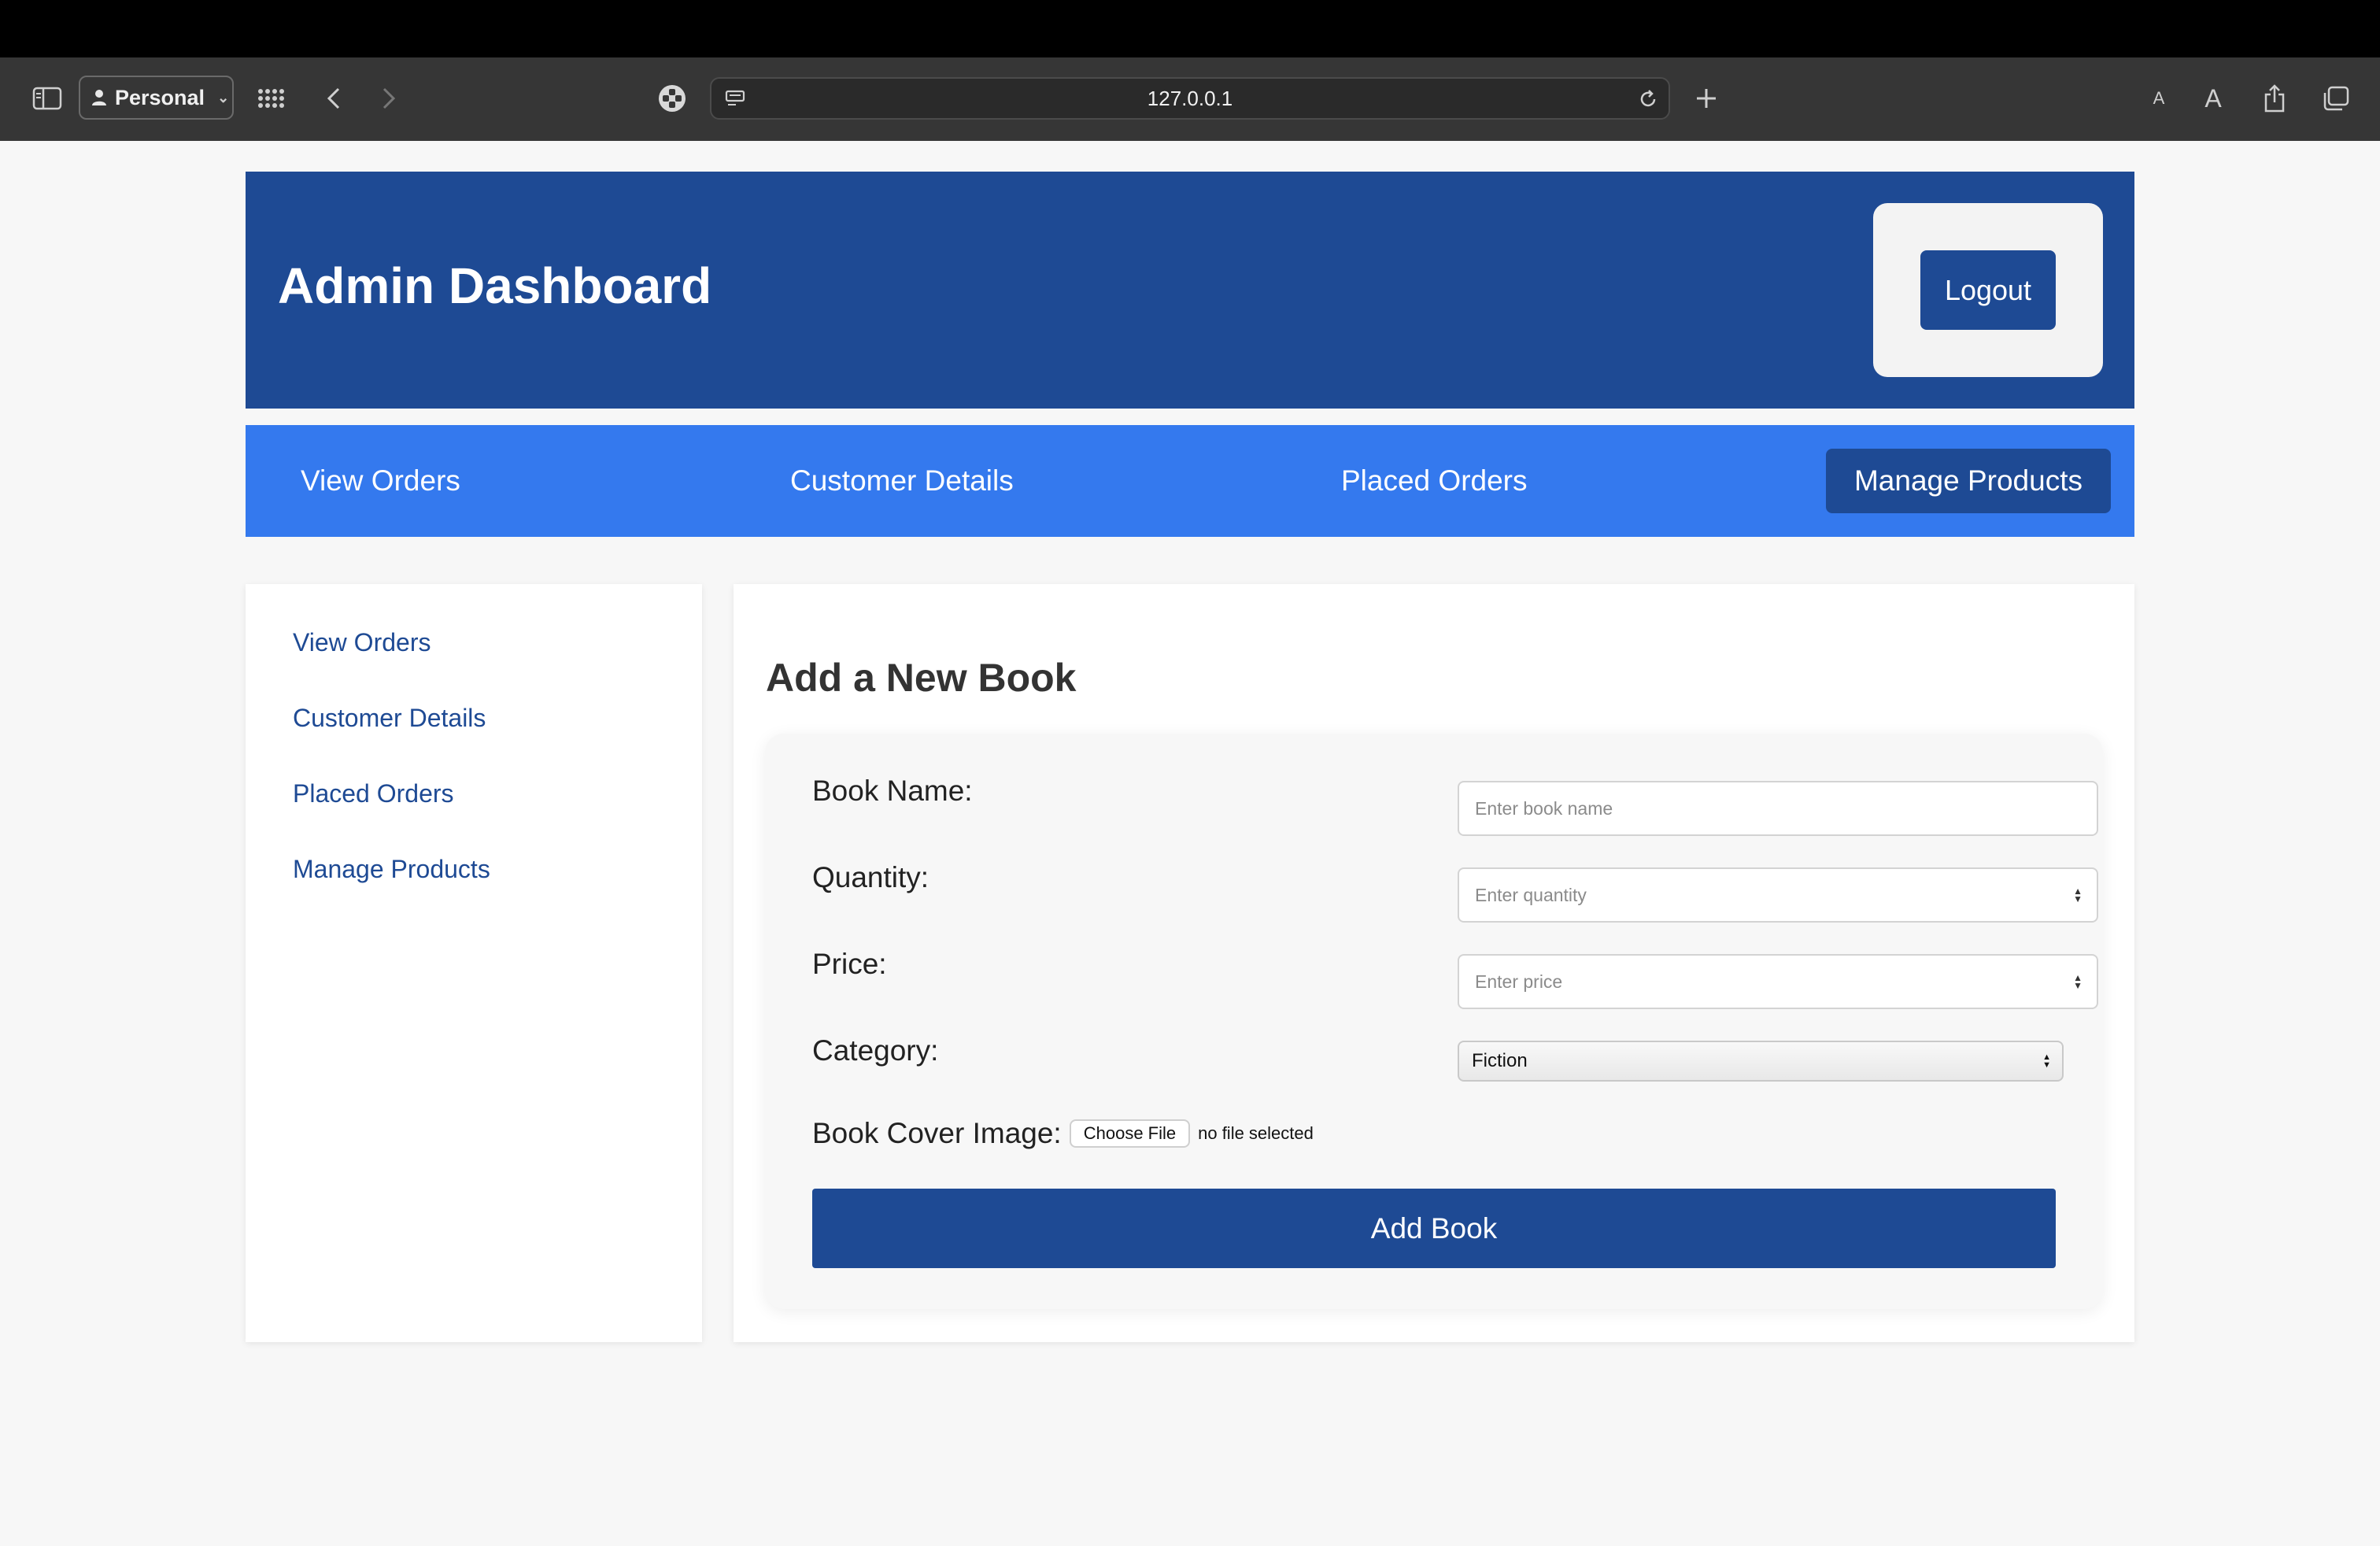 Image resolution: width=2380 pixels, height=1546 pixels. What do you see at coordinates (849, 964) in the screenshot?
I see `price-label: Price:` at bounding box center [849, 964].